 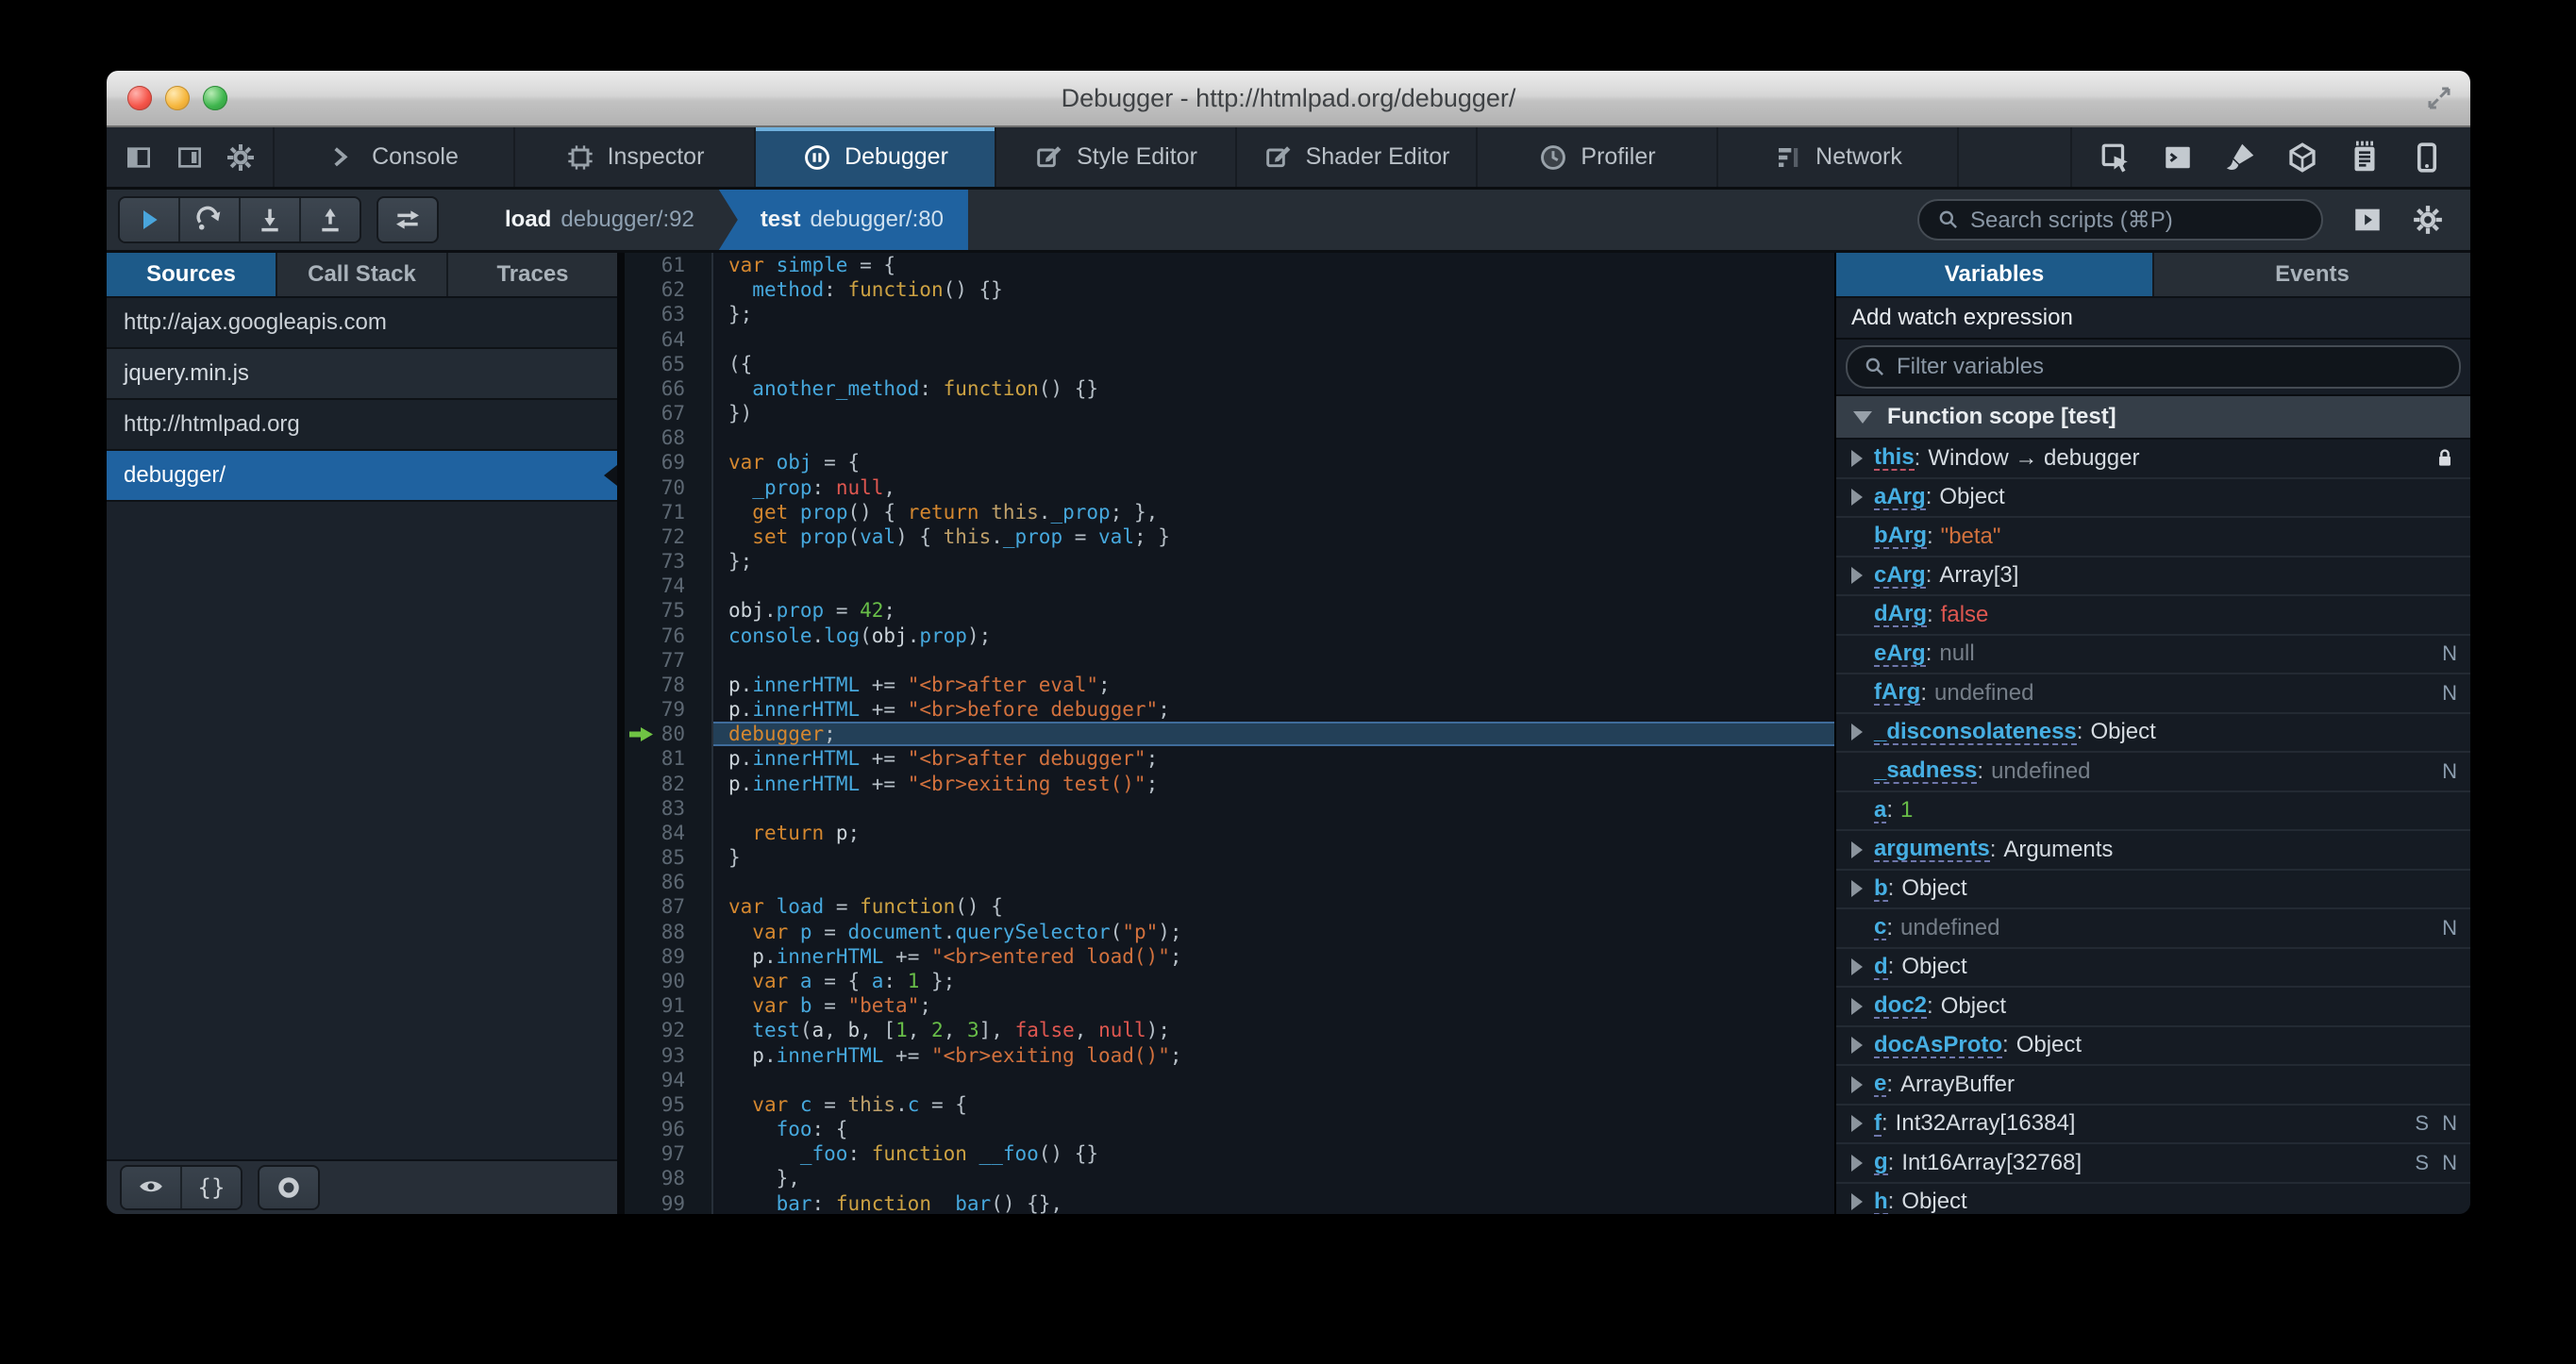 What do you see at coordinates (669, 537) in the screenshot?
I see `line-gutter: 72` at bounding box center [669, 537].